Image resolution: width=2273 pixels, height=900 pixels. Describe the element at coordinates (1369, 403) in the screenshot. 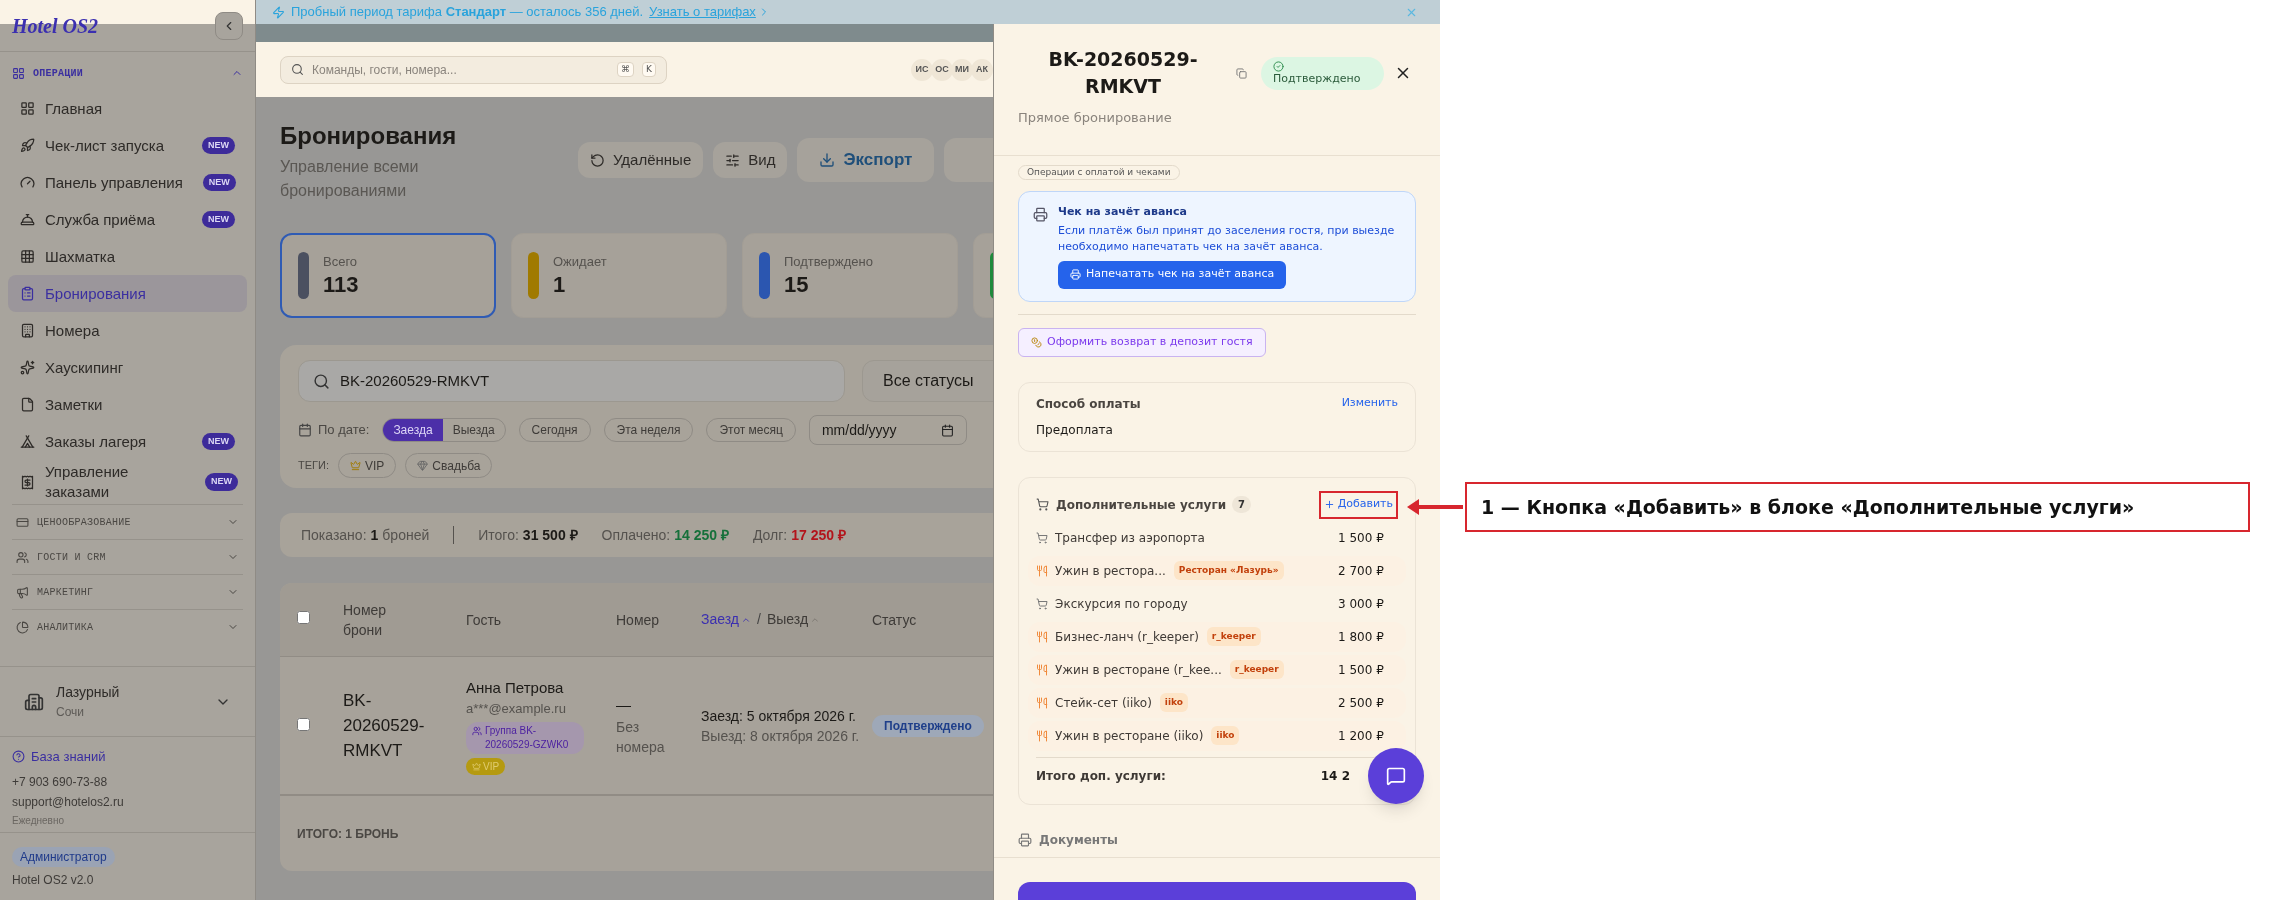

I see `change-payment-link: Изменить` at that location.